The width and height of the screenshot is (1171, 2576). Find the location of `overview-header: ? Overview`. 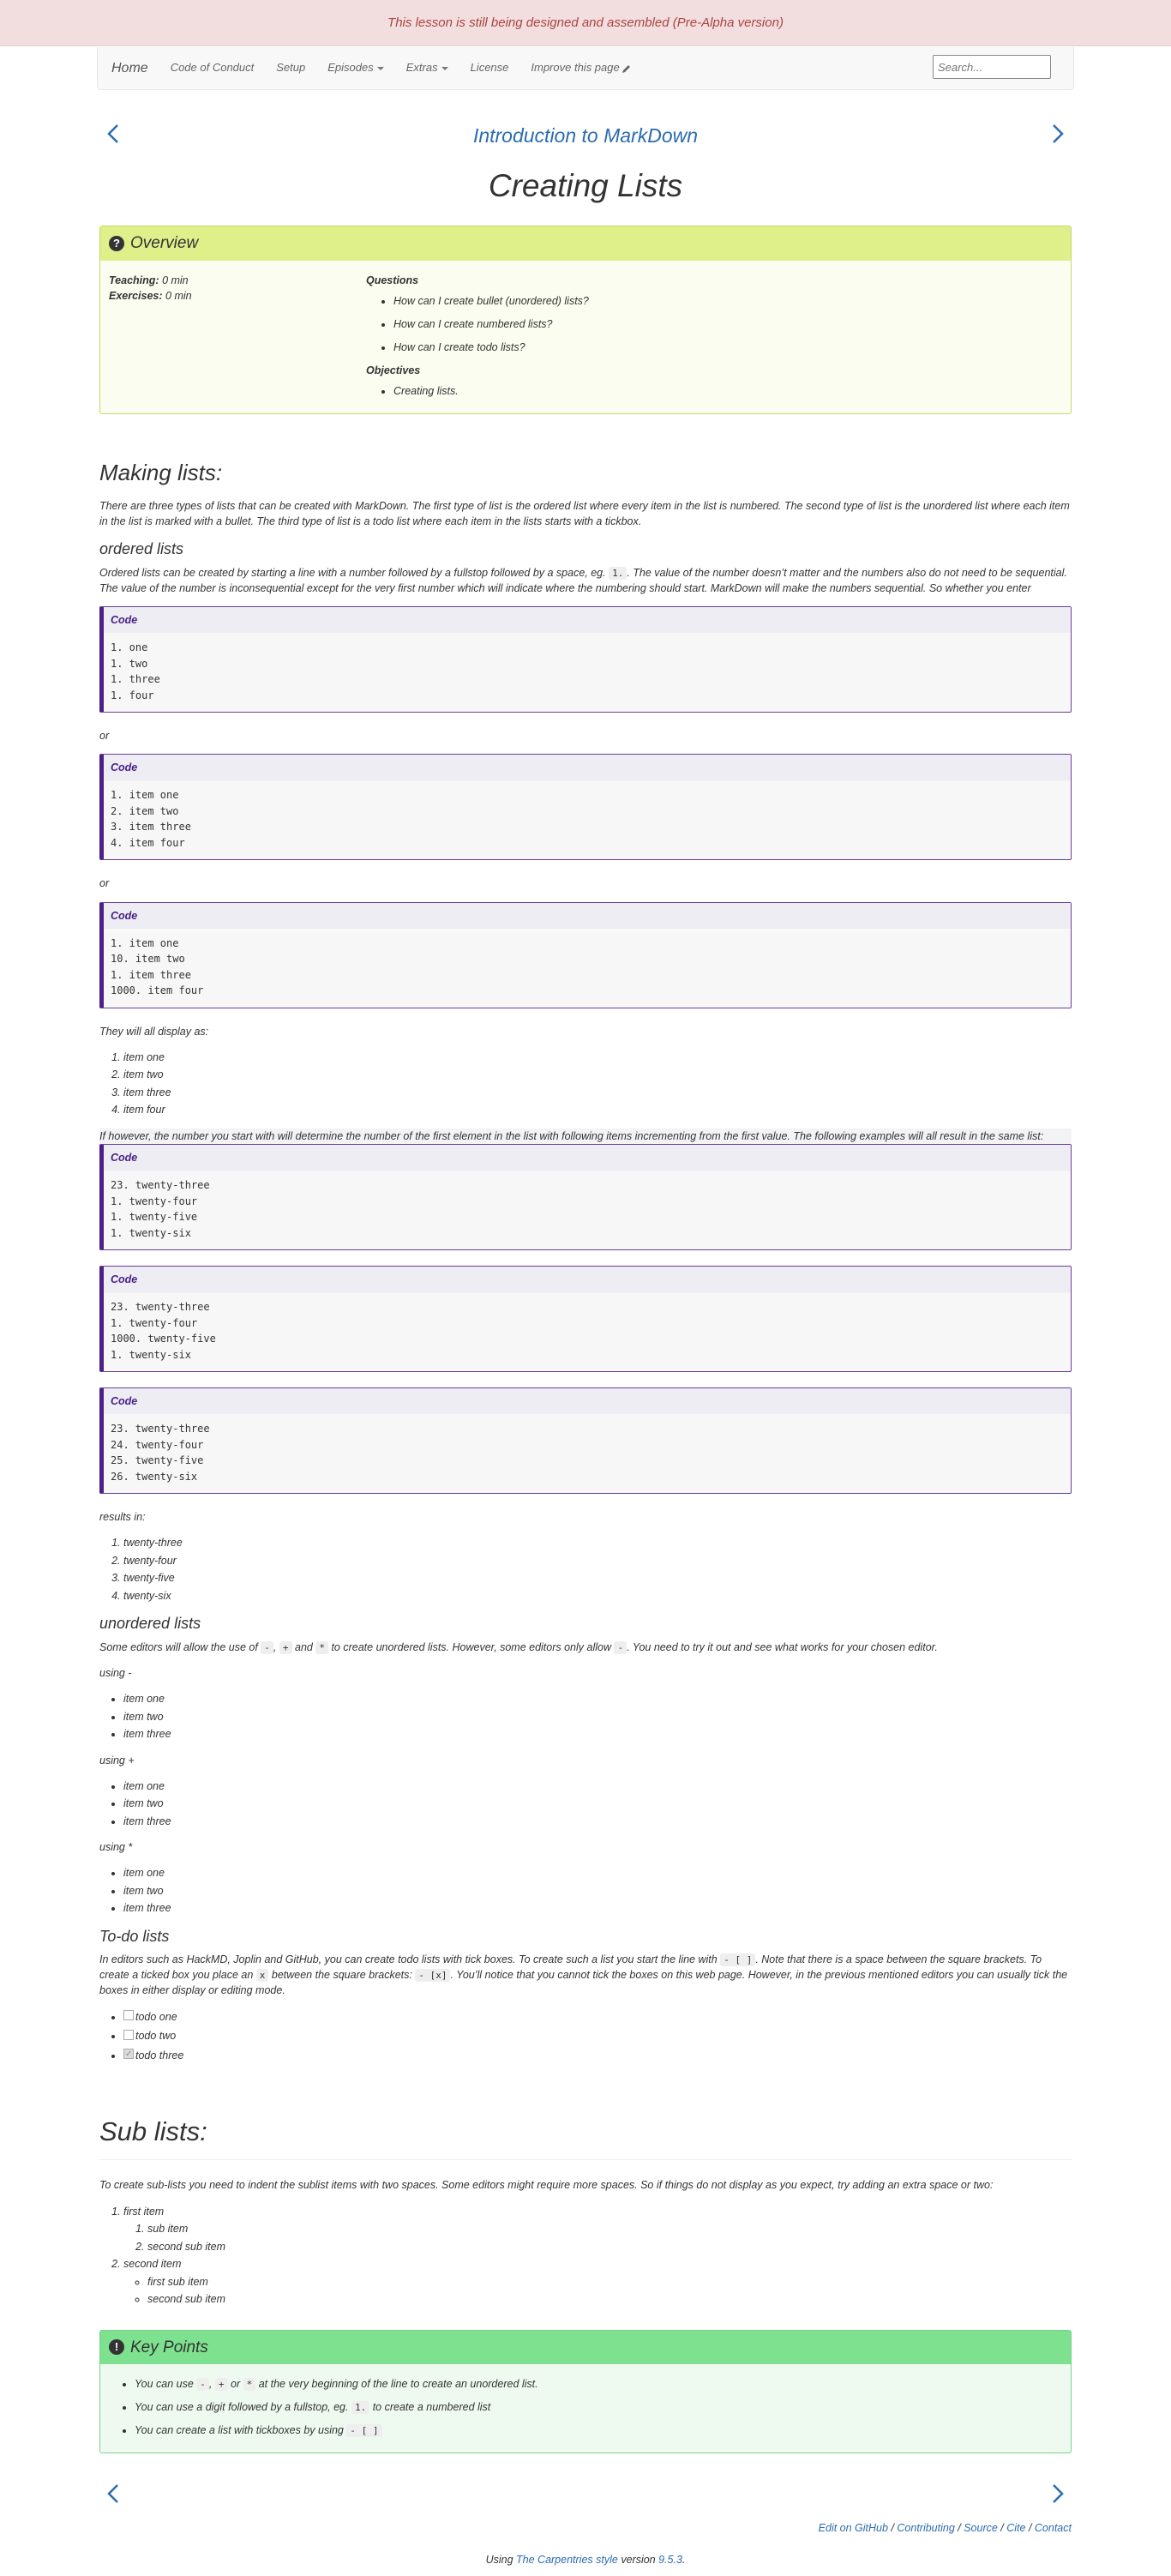

overview-header: ? Overview is located at coordinates (585, 244).